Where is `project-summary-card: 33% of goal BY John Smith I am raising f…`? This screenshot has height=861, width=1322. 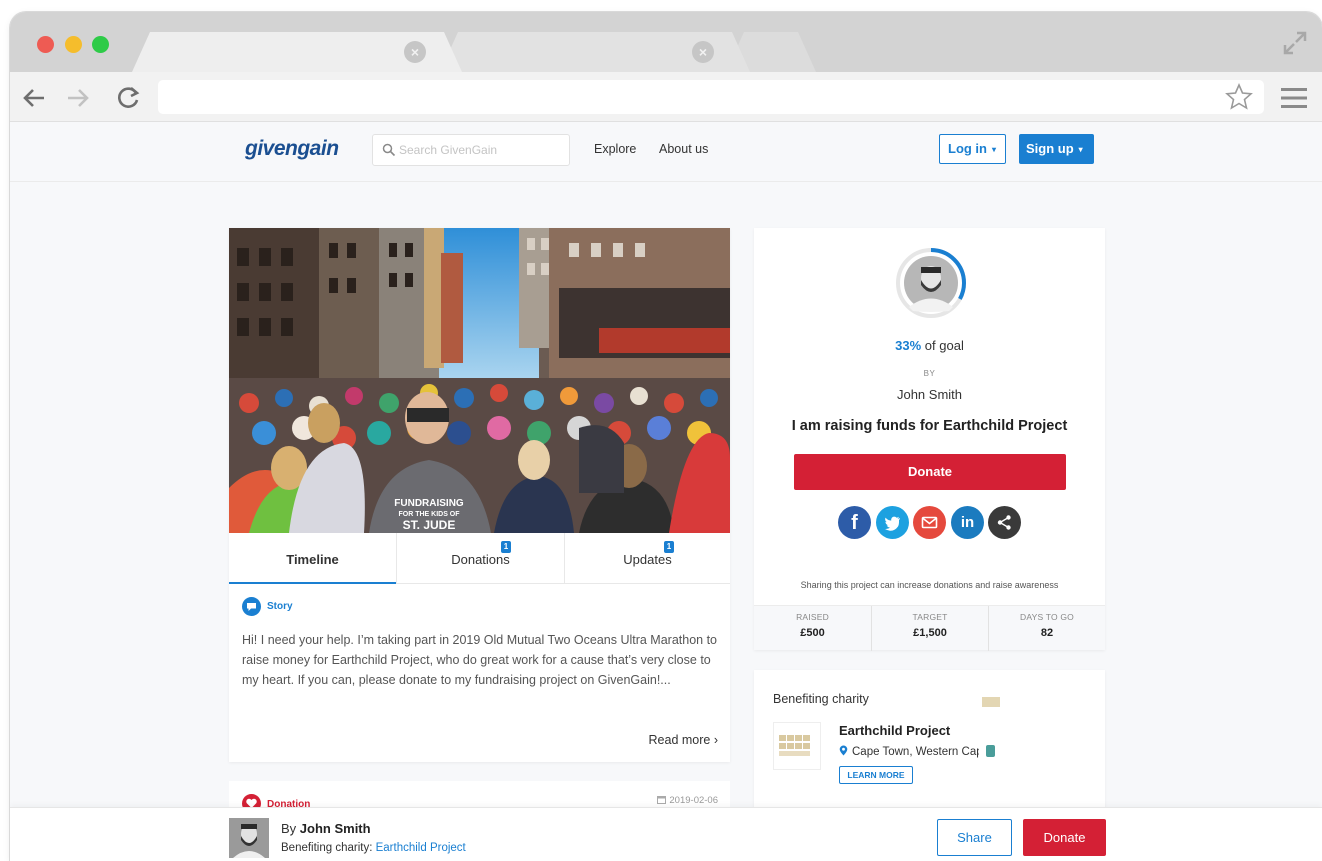 project-summary-card: 33% of goal BY John Smith I am raising f… is located at coordinates (929, 439).